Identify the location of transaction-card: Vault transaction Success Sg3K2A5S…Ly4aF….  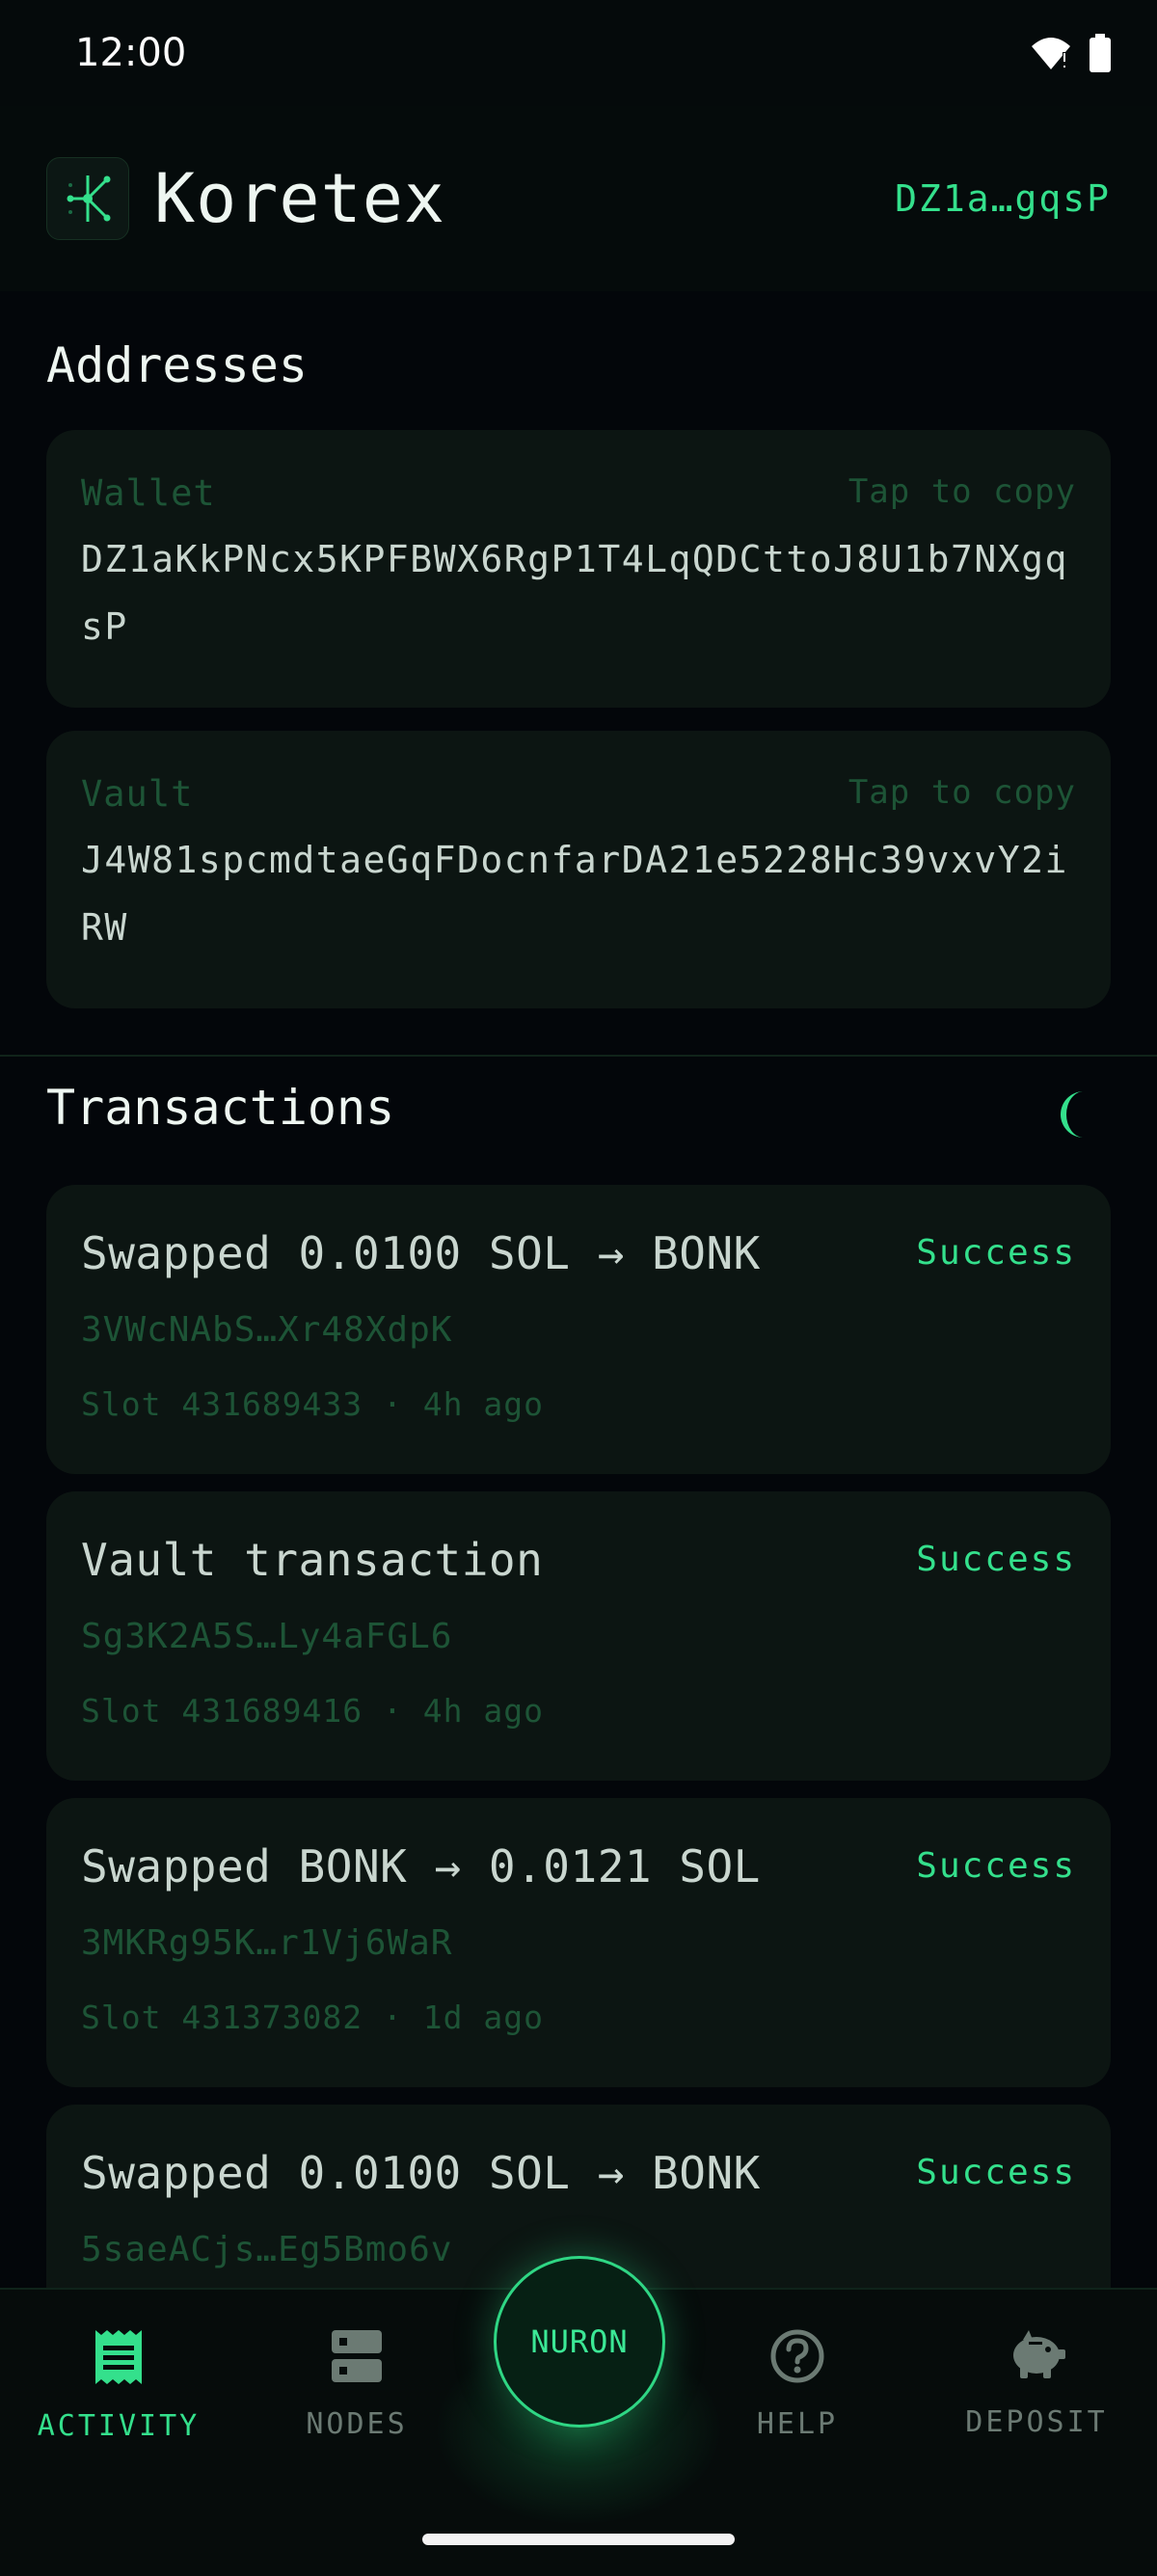
(578, 1636).